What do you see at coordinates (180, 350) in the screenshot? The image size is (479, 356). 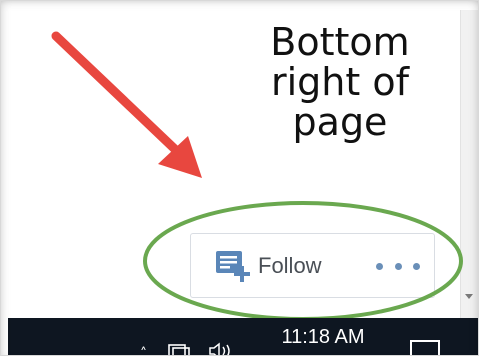 I see `network-icon` at bounding box center [180, 350].